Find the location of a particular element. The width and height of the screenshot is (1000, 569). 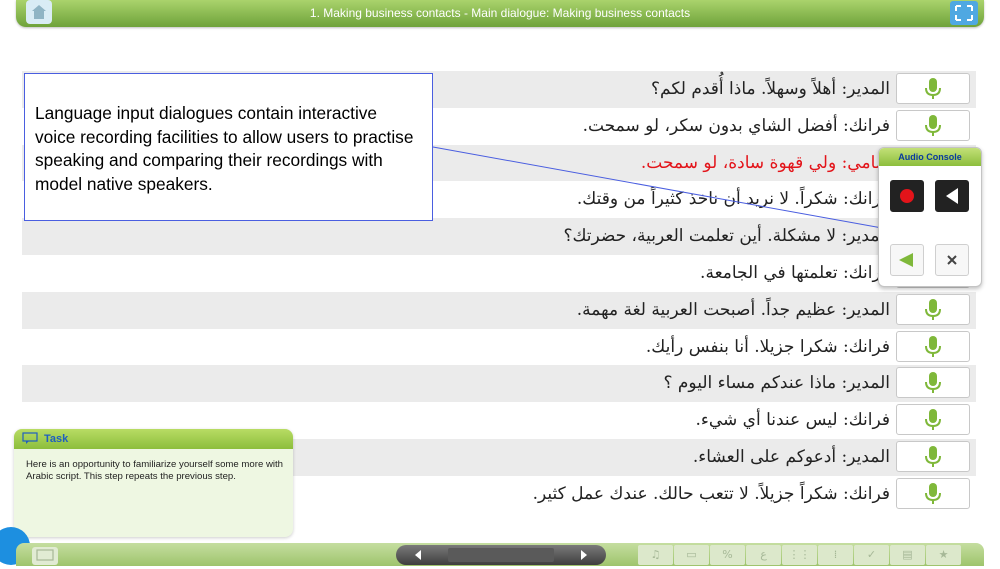

task-title: Task is located at coordinates (56, 439).